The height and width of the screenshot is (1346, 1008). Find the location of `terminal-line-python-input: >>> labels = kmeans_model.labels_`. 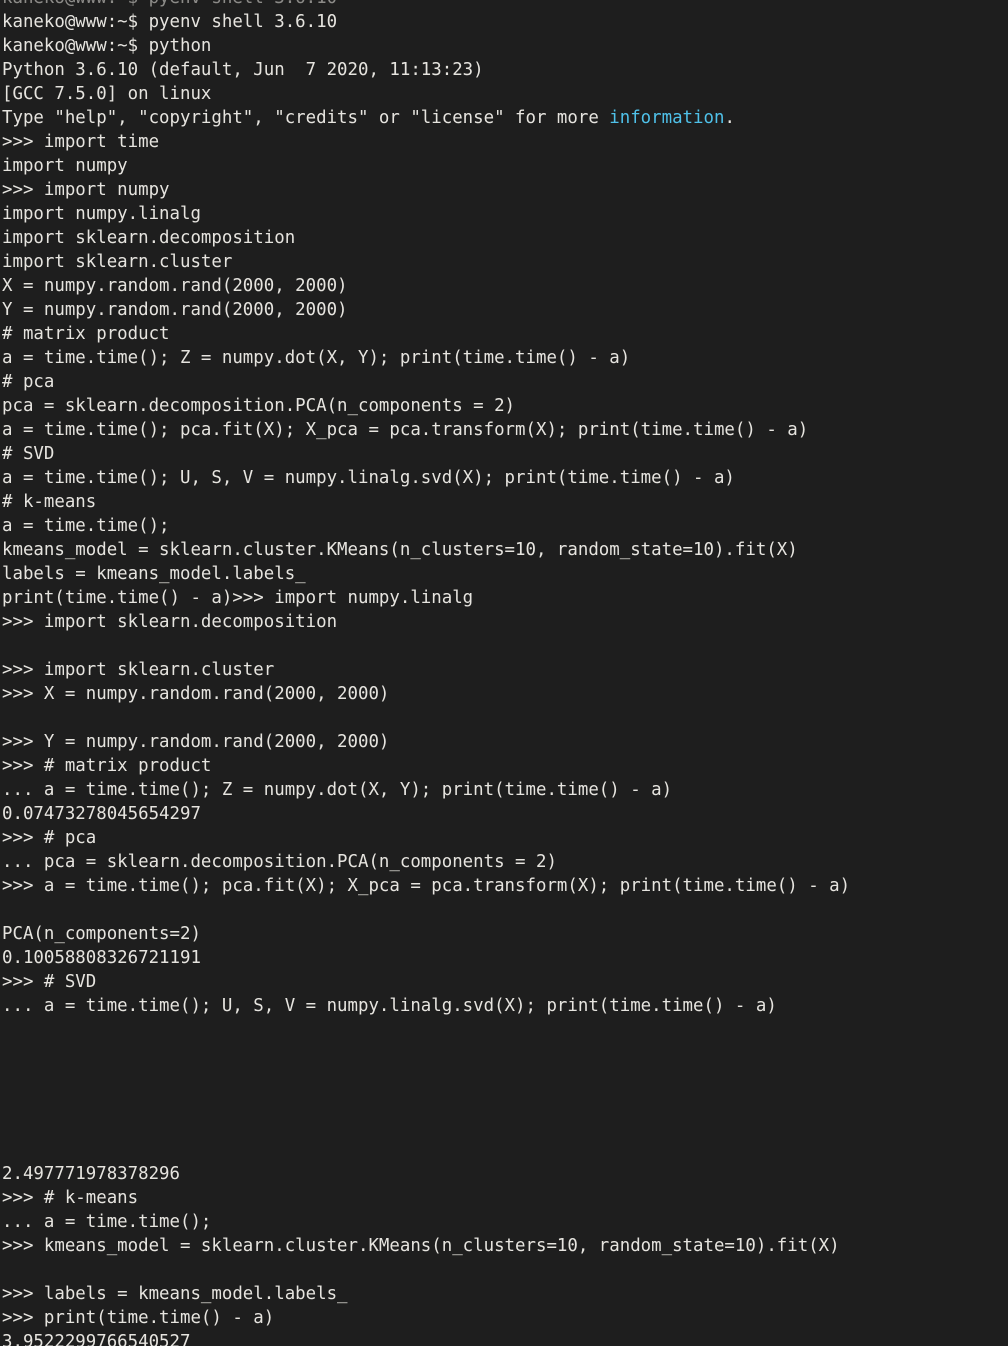

terminal-line-python-input: >>> labels = kmeans_model.labels_ is located at coordinates (175, 1294).